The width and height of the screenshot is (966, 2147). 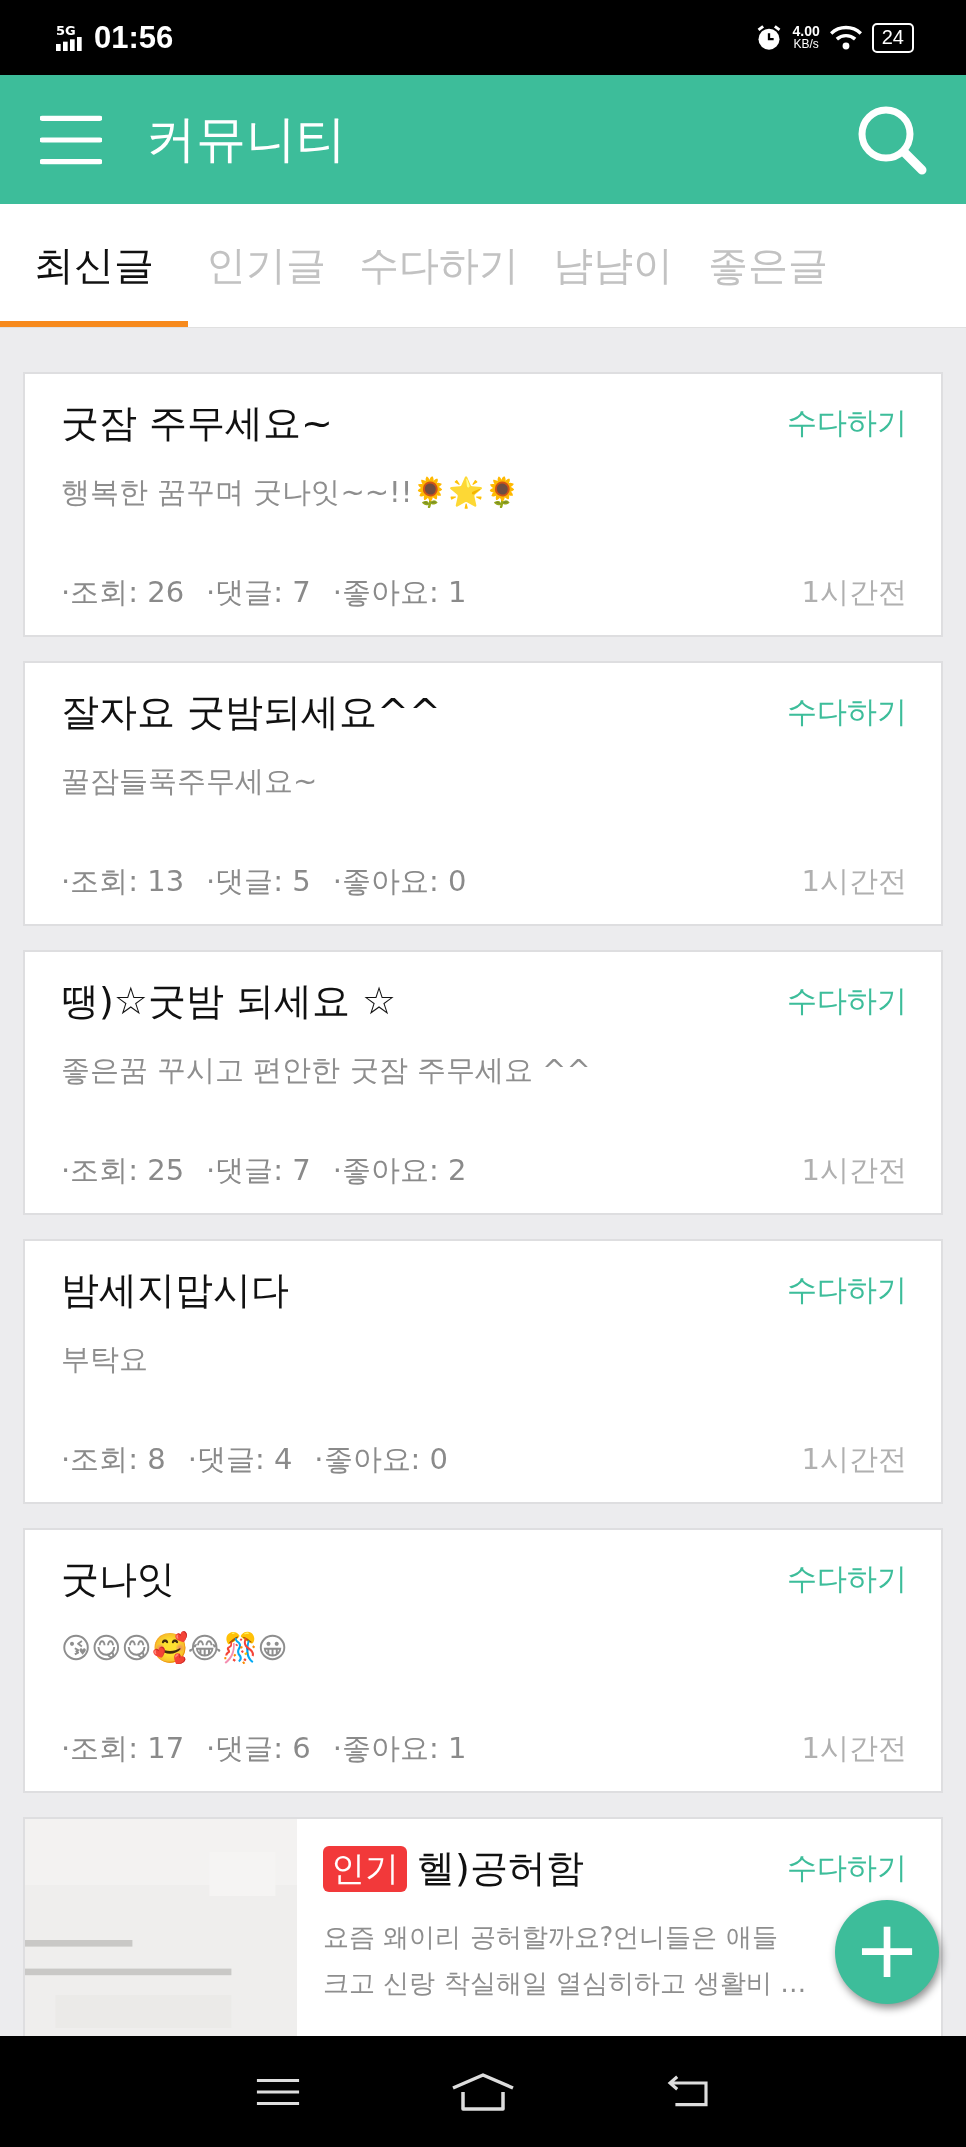 What do you see at coordinates (70, 44) in the screenshot?
I see `signal-icon` at bounding box center [70, 44].